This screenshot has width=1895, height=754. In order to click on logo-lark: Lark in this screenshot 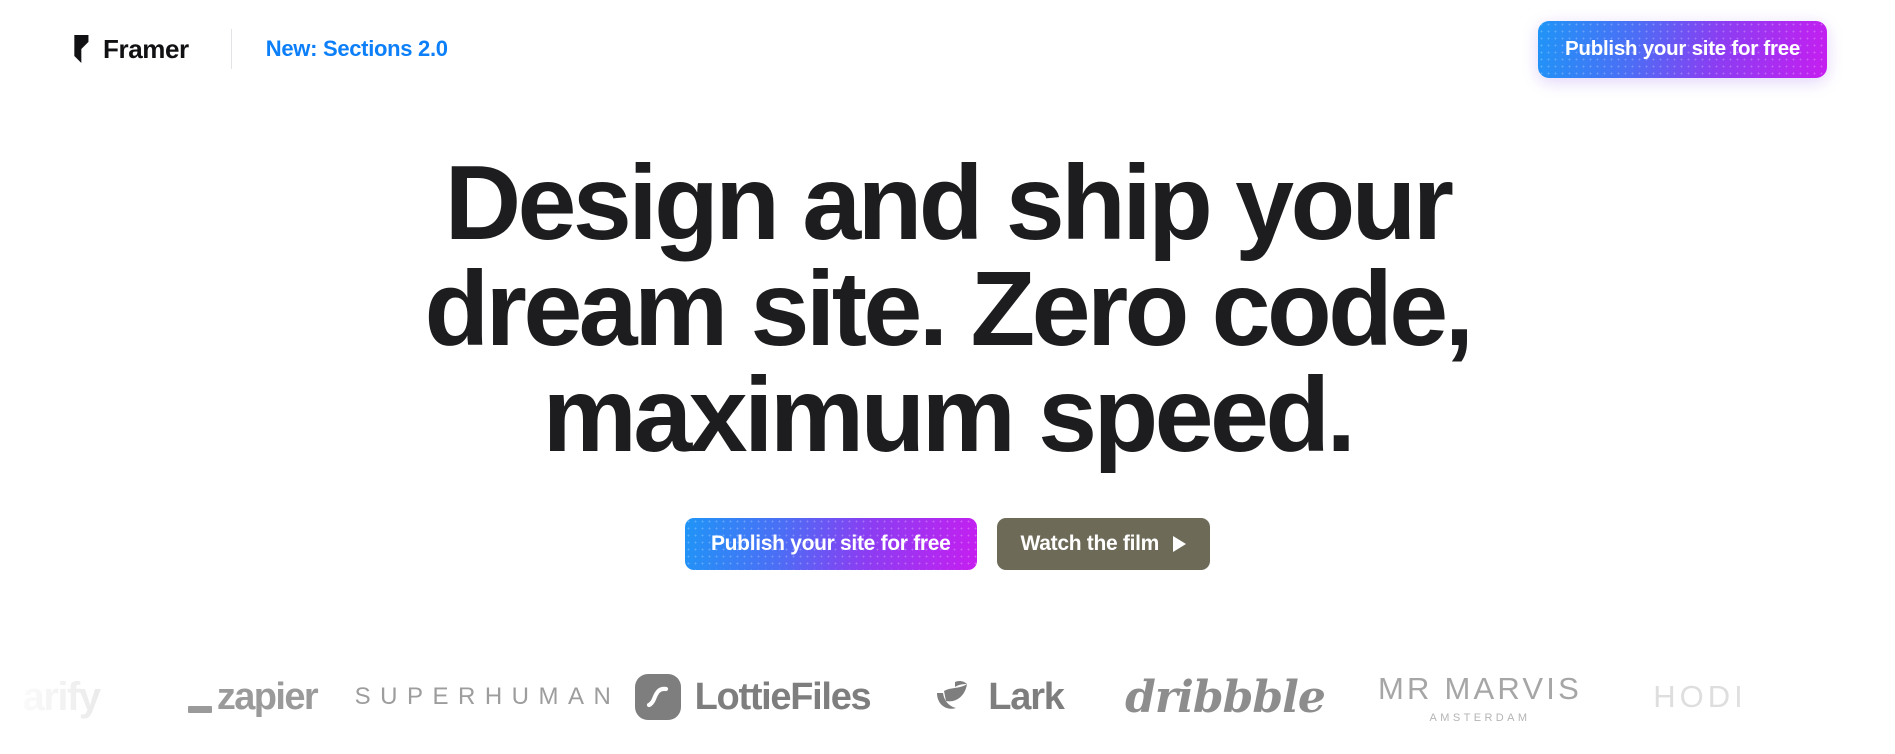, I will do `click(997, 697)`.